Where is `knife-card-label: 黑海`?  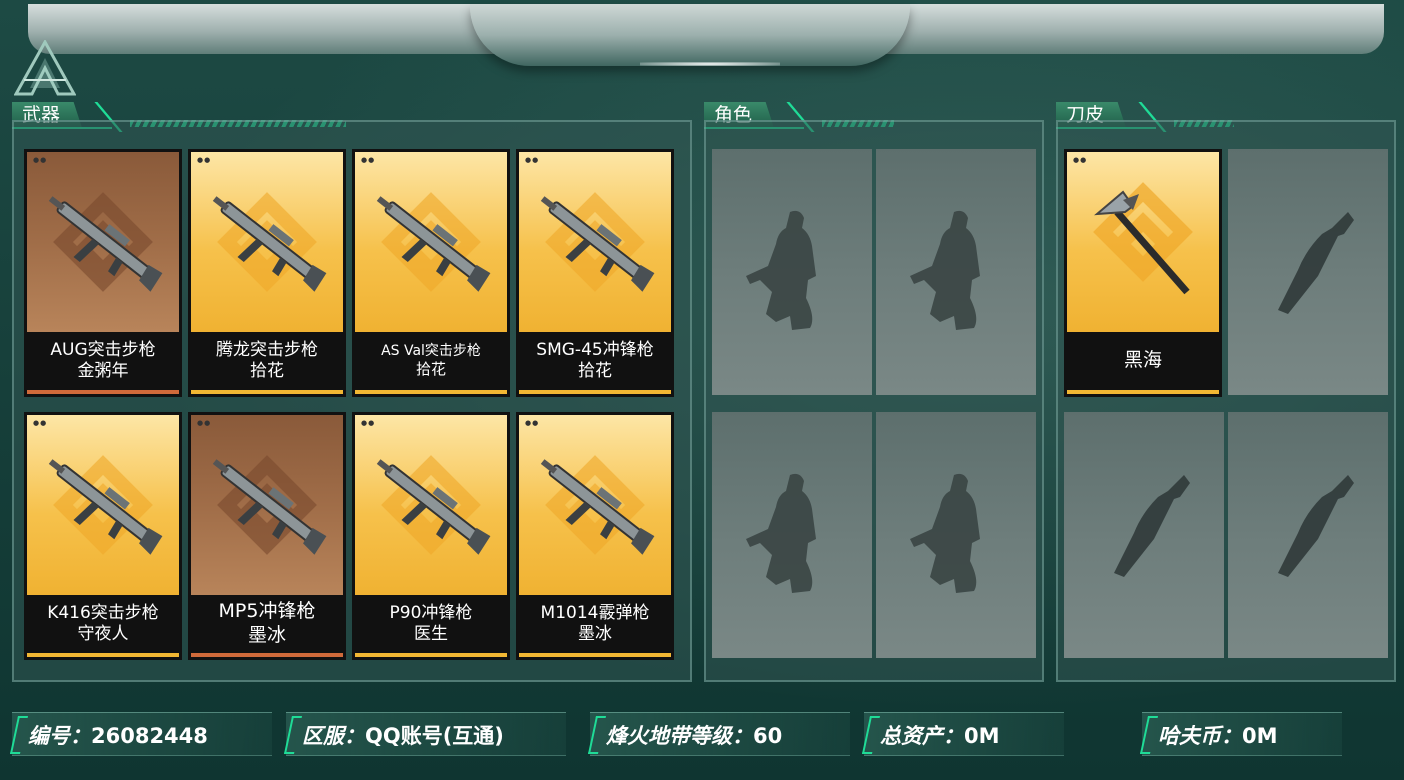
knife-card-label: 黑海 is located at coordinates (1143, 361).